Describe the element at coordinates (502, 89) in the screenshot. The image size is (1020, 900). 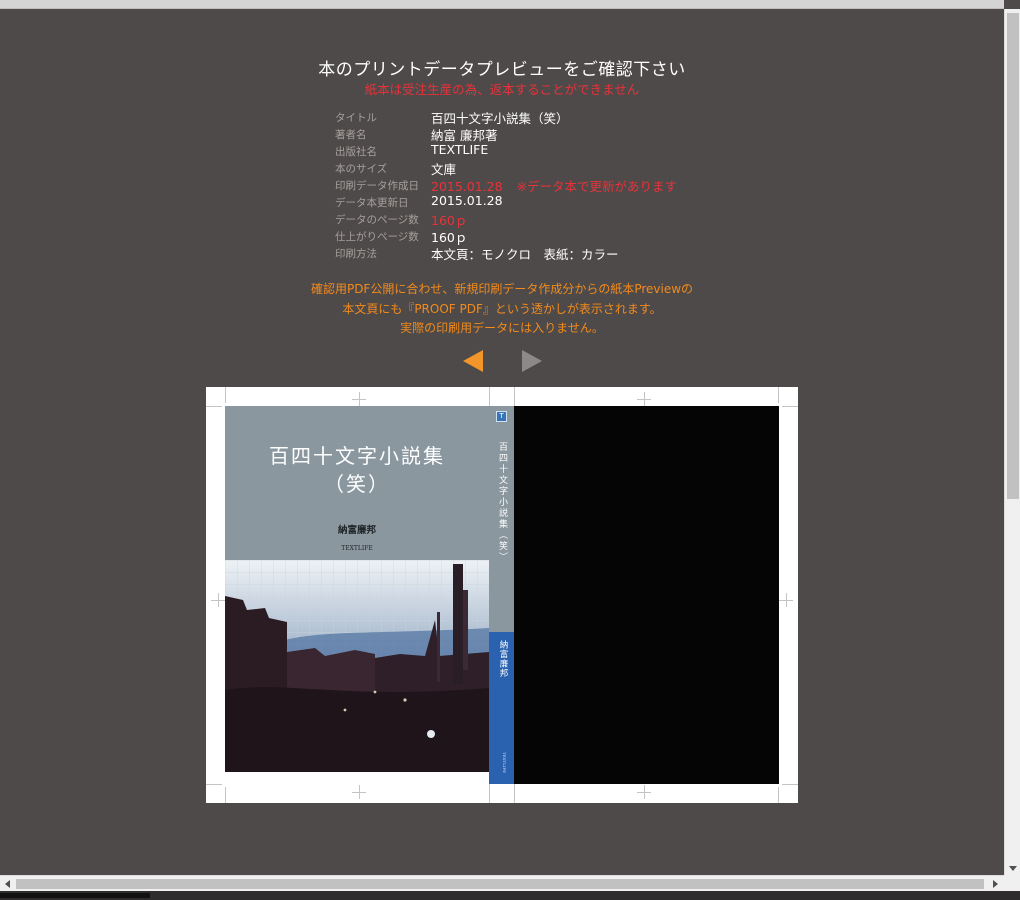
I see `return-warning: 紙本は受注生産の為、返本することができません` at that location.